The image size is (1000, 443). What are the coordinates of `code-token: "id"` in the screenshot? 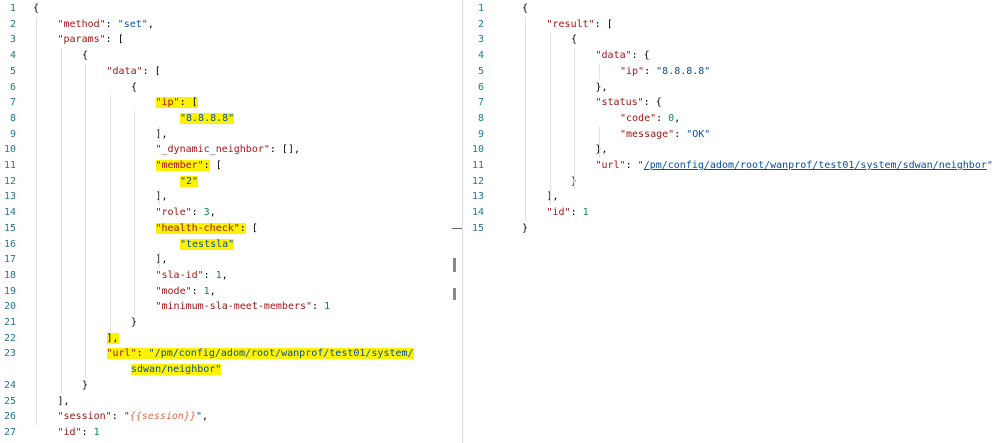 It's located at (558, 213).